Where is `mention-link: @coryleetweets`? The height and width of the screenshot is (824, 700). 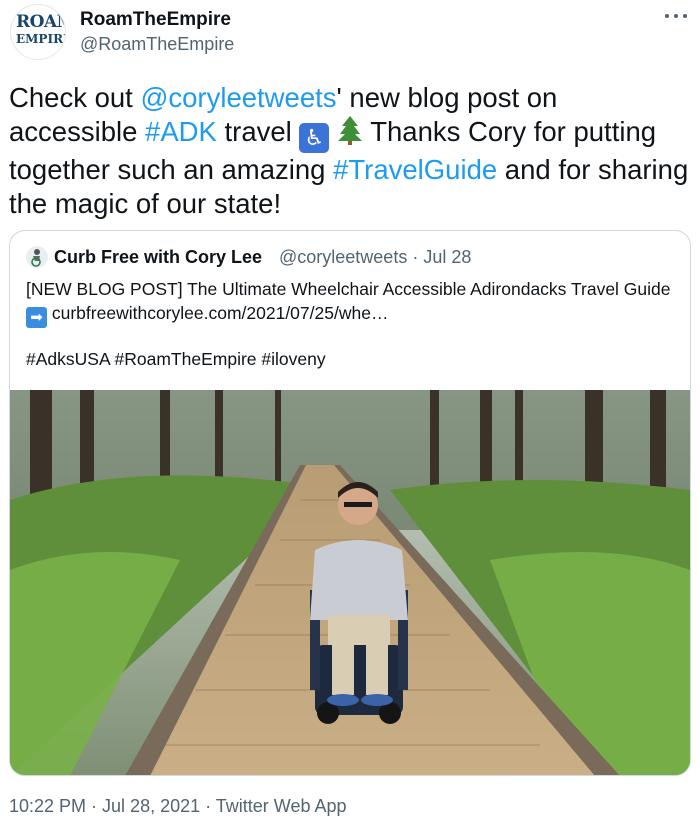
mention-link: @coryleetweets is located at coordinates (238, 97).